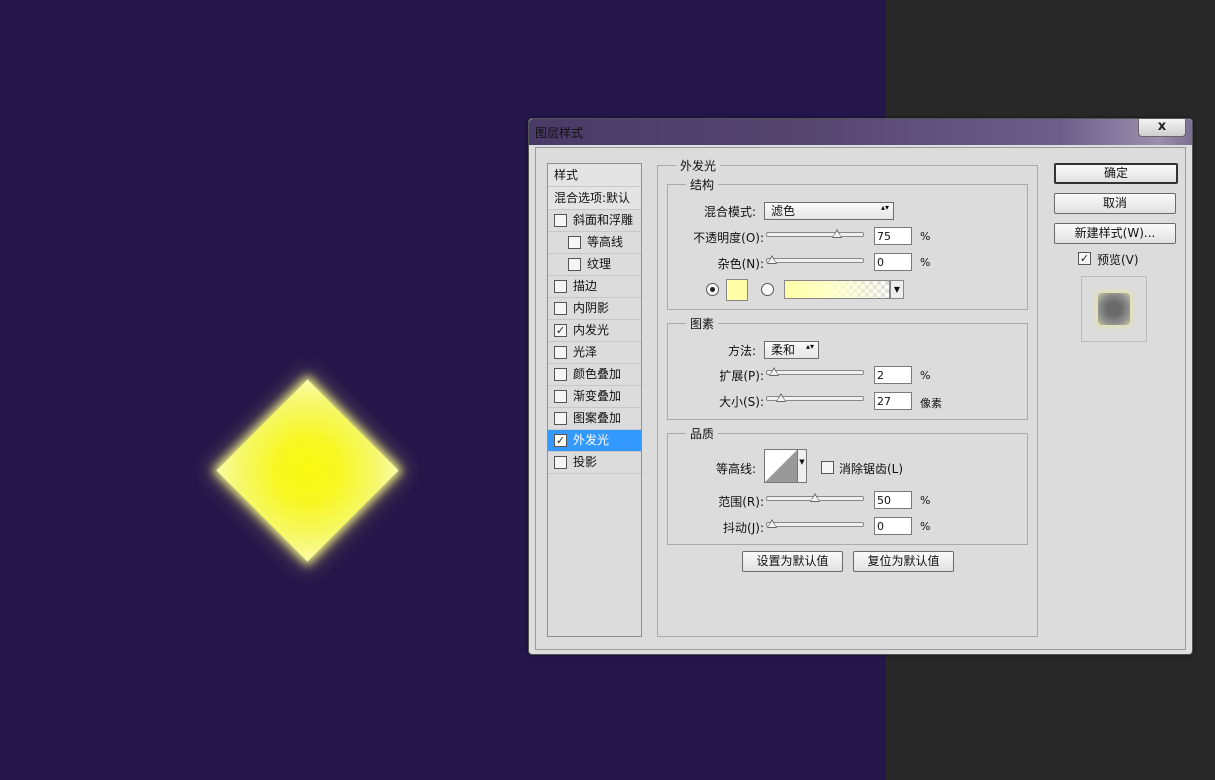  What do you see at coordinates (783, 211) in the screenshot?
I see `blend-mode-value: 滤色` at bounding box center [783, 211].